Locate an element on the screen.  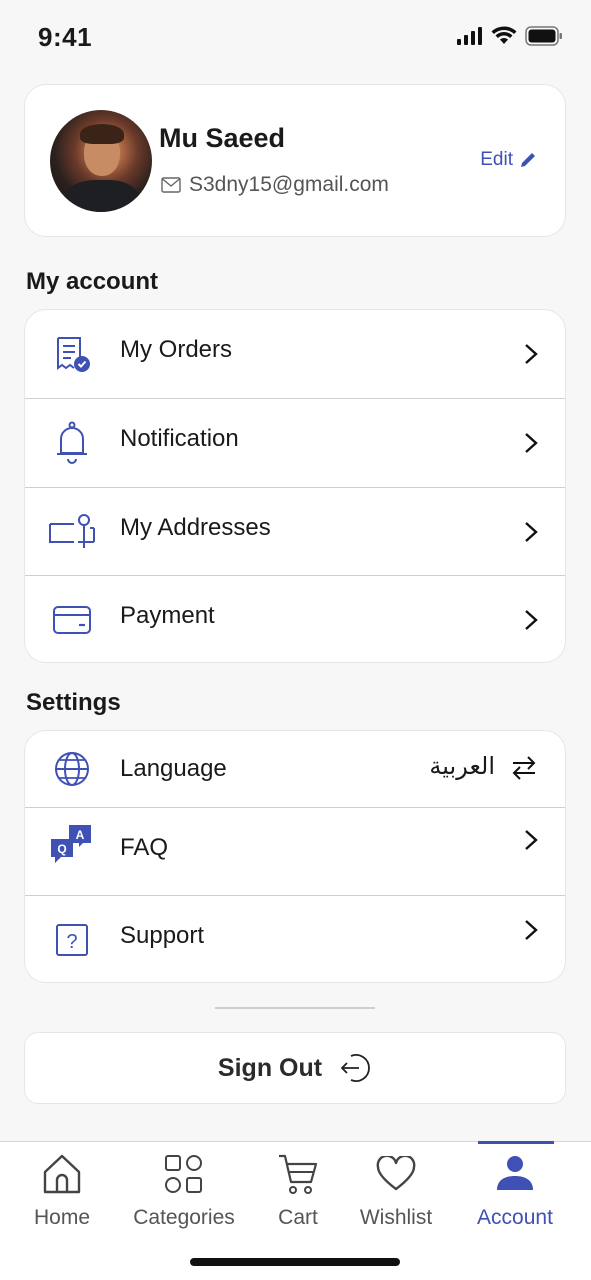
menu-item-label: My Addresses is located at coordinates (195, 527).